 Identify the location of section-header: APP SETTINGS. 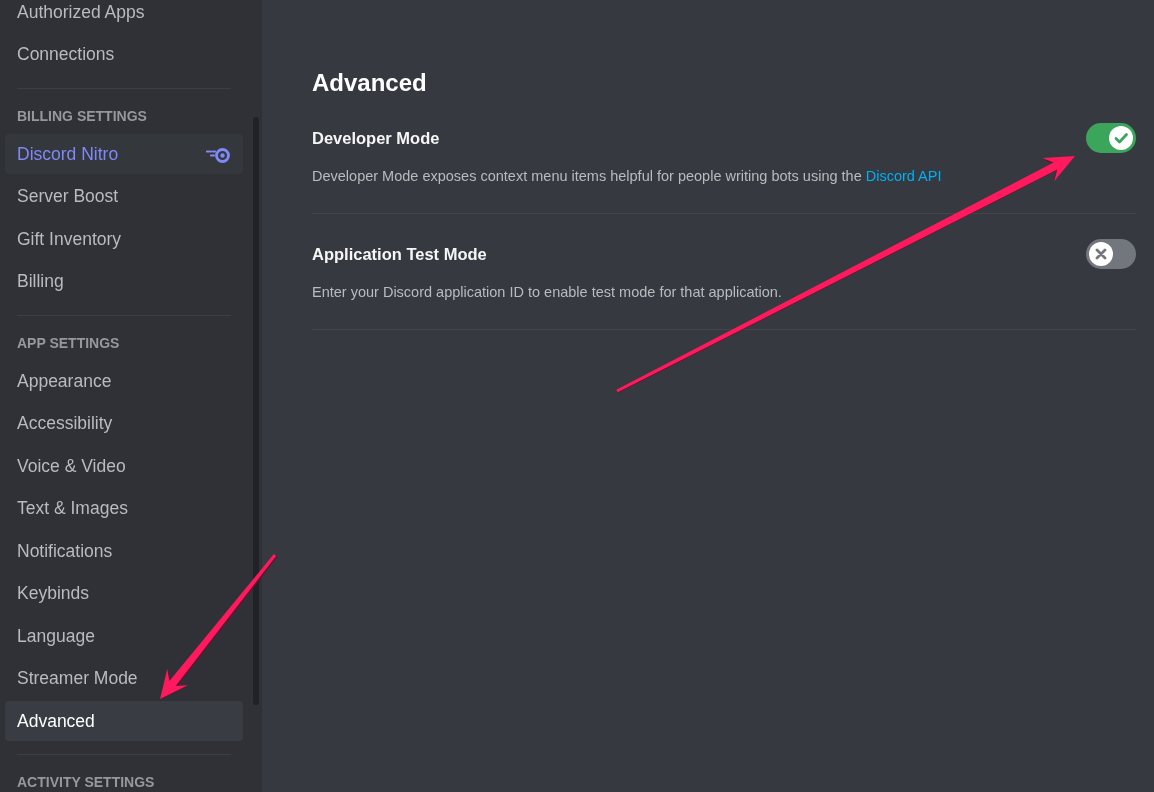
(68, 342).